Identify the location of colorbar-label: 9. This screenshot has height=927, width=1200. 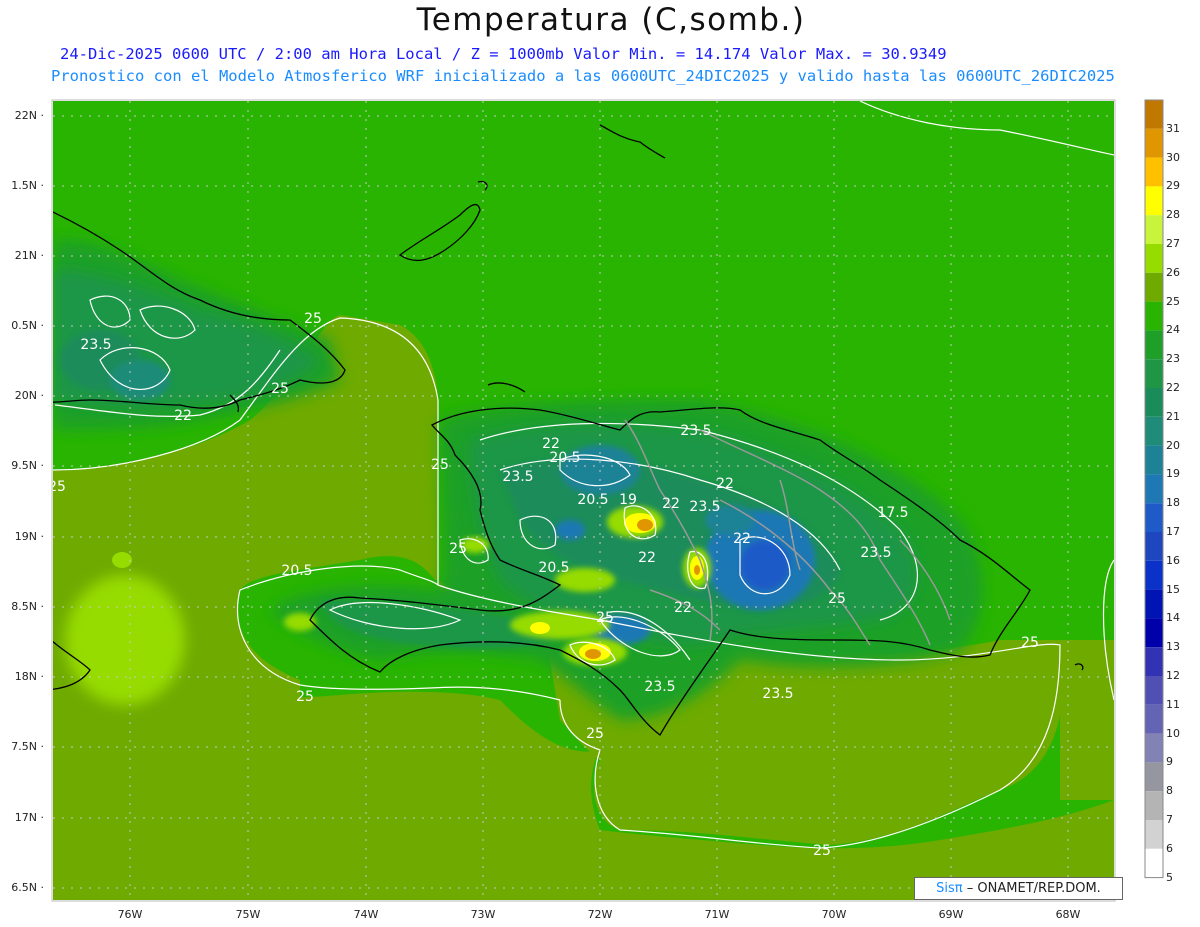
(1169, 762).